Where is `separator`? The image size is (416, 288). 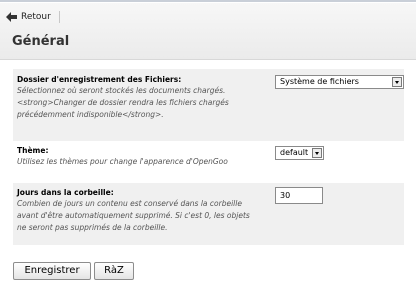 separator is located at coordinates (59, 17).